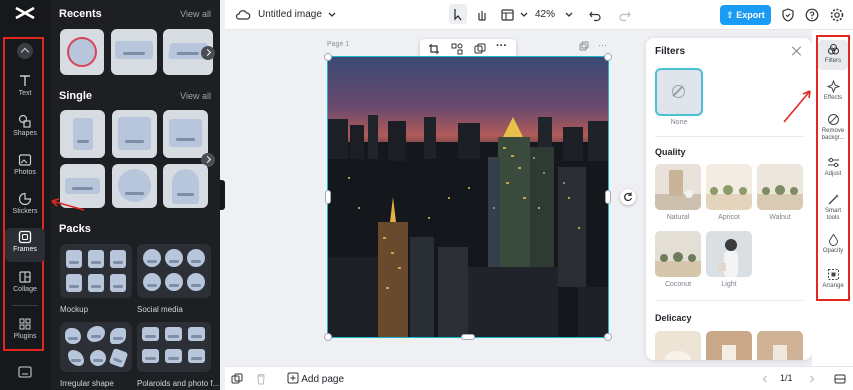  Describe the element at coordinates (729, 187) in the screenshot. I see `filter-apricot` at that location.